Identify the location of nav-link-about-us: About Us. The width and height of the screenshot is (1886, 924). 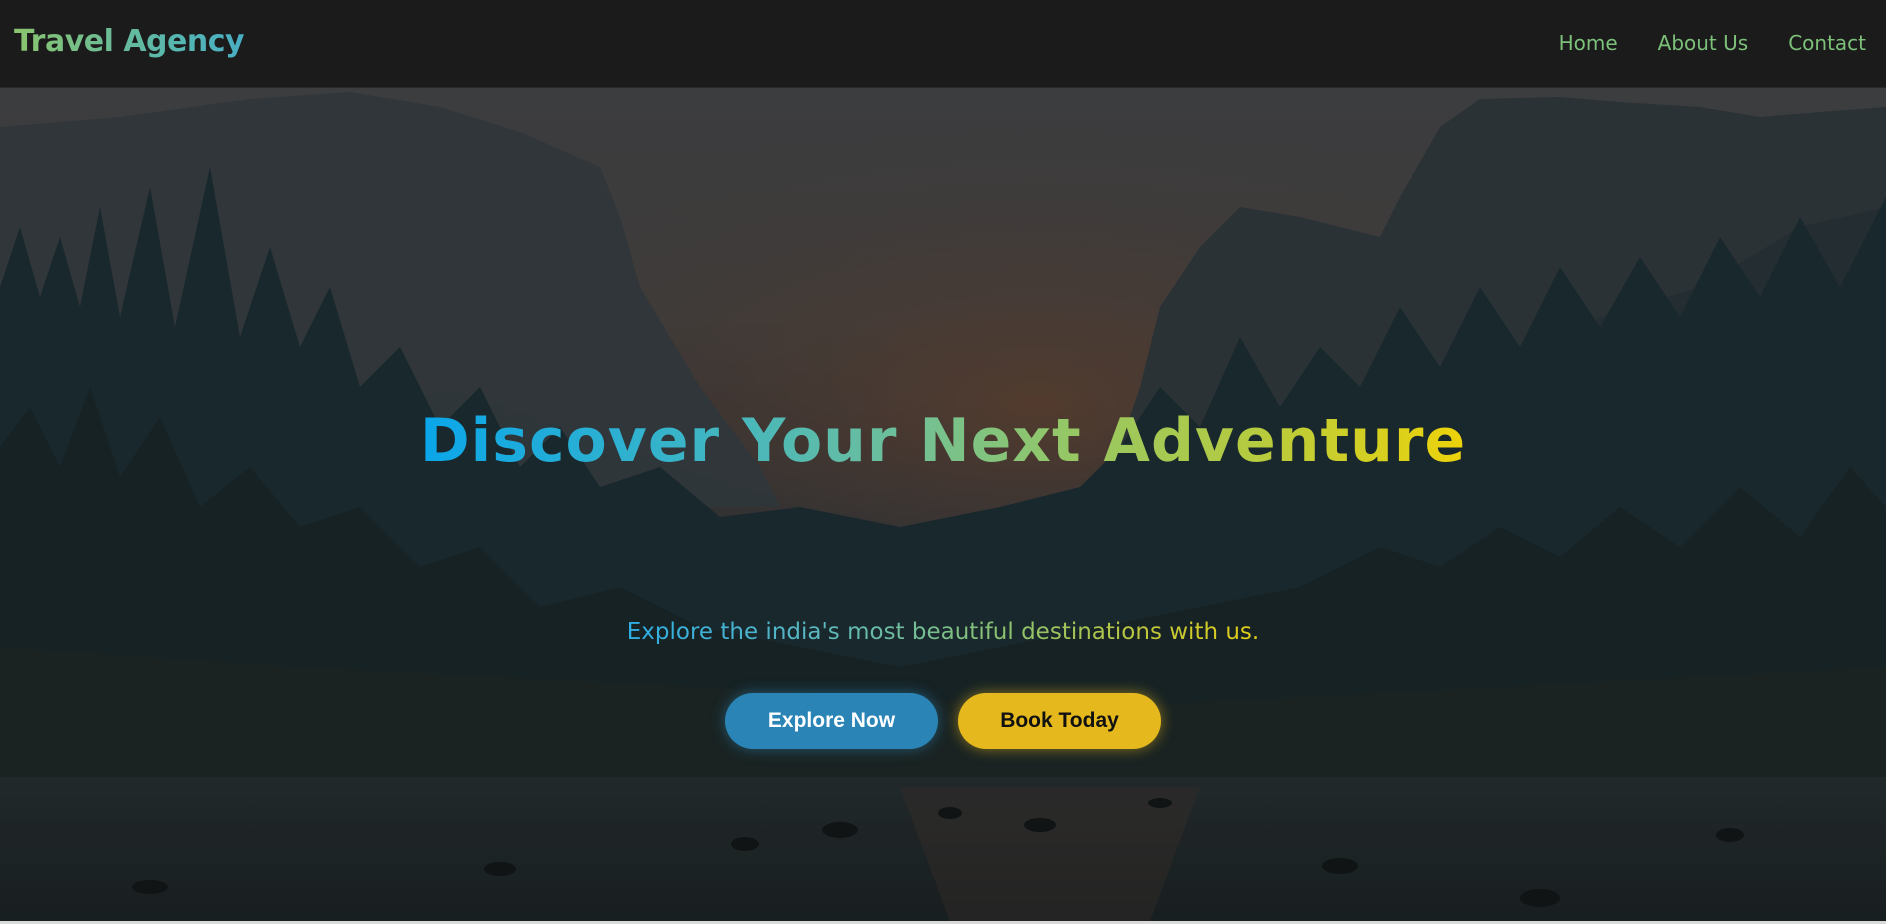
(1703, 43).